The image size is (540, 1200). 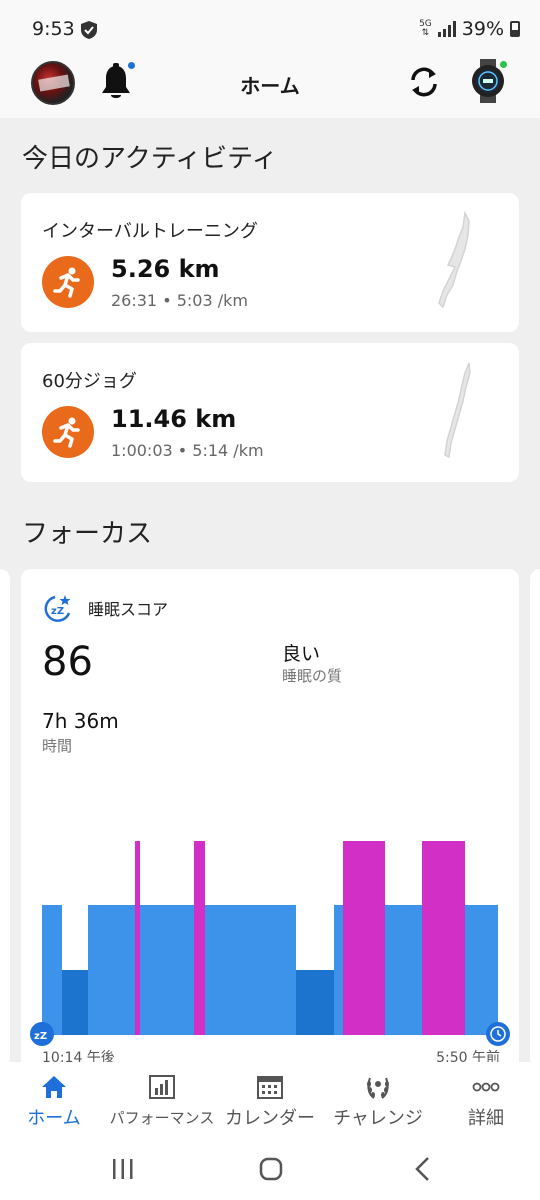 I want to click on system-navigation-bar, so click(x=270, y=1169).